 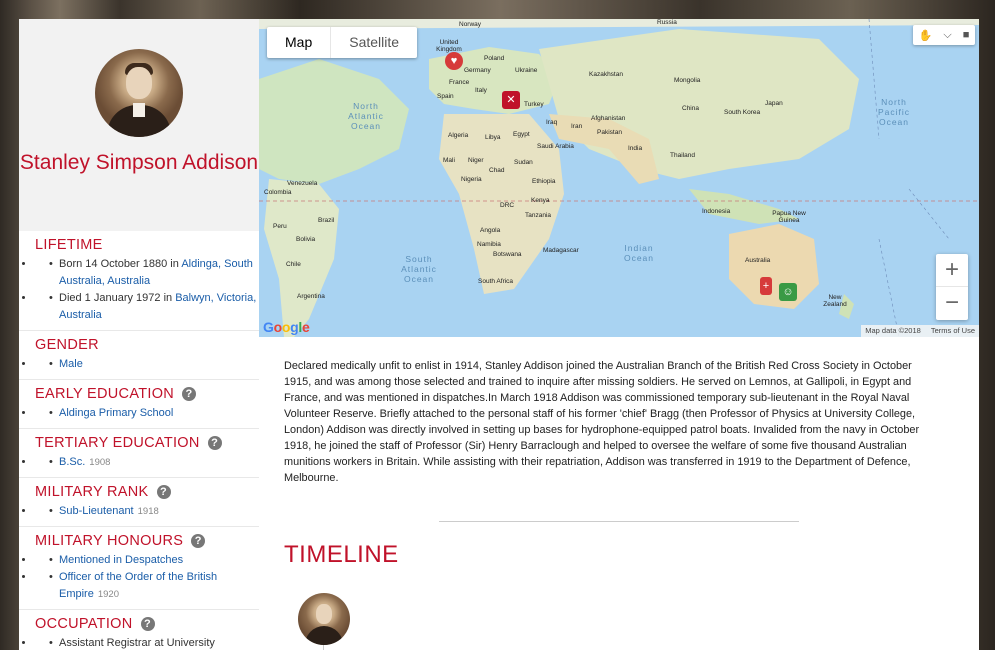 I want to click on section-title: MILITARY HONOURS?, so click(x=147, y=541).